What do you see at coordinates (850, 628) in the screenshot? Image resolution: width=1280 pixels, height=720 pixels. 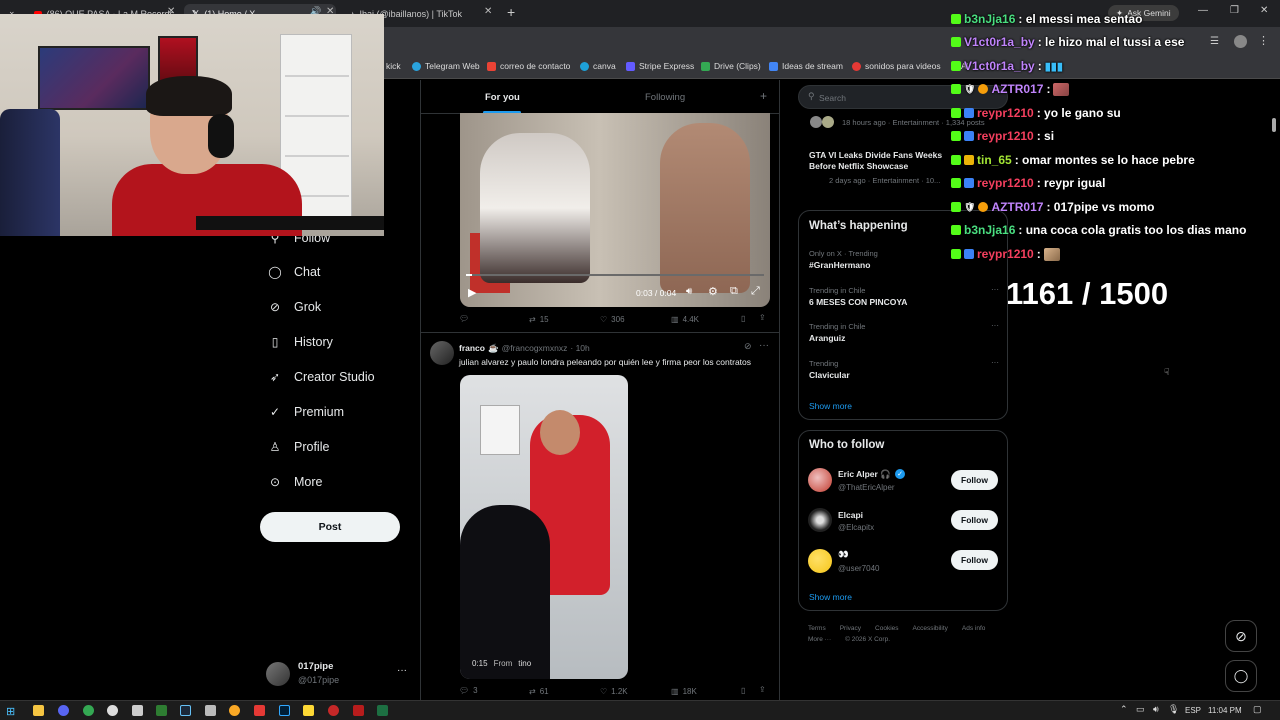 I see `footer-link: Privacy` at bounding box center [850, 628].